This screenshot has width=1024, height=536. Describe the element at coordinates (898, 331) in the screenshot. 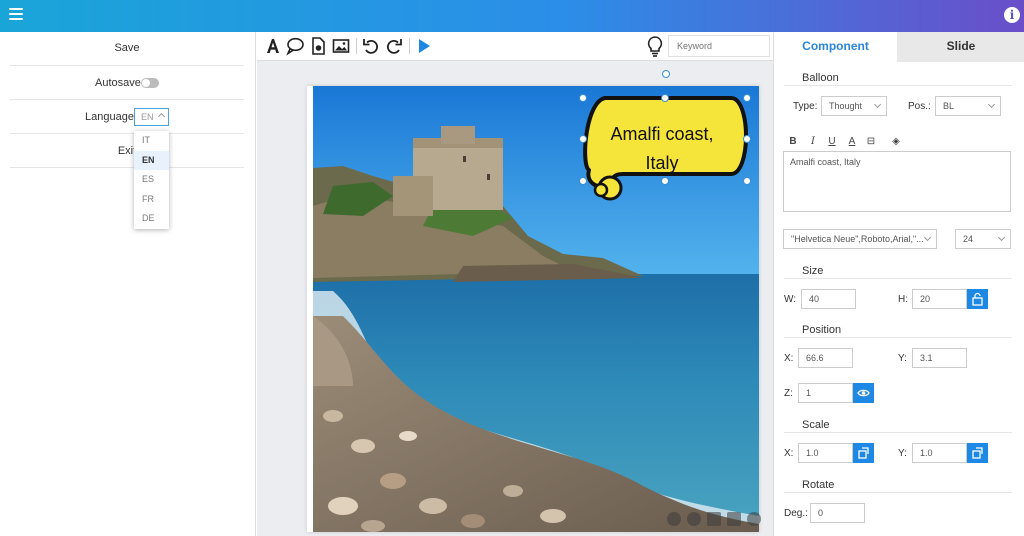

I see `position-section-header: Position` at that location.